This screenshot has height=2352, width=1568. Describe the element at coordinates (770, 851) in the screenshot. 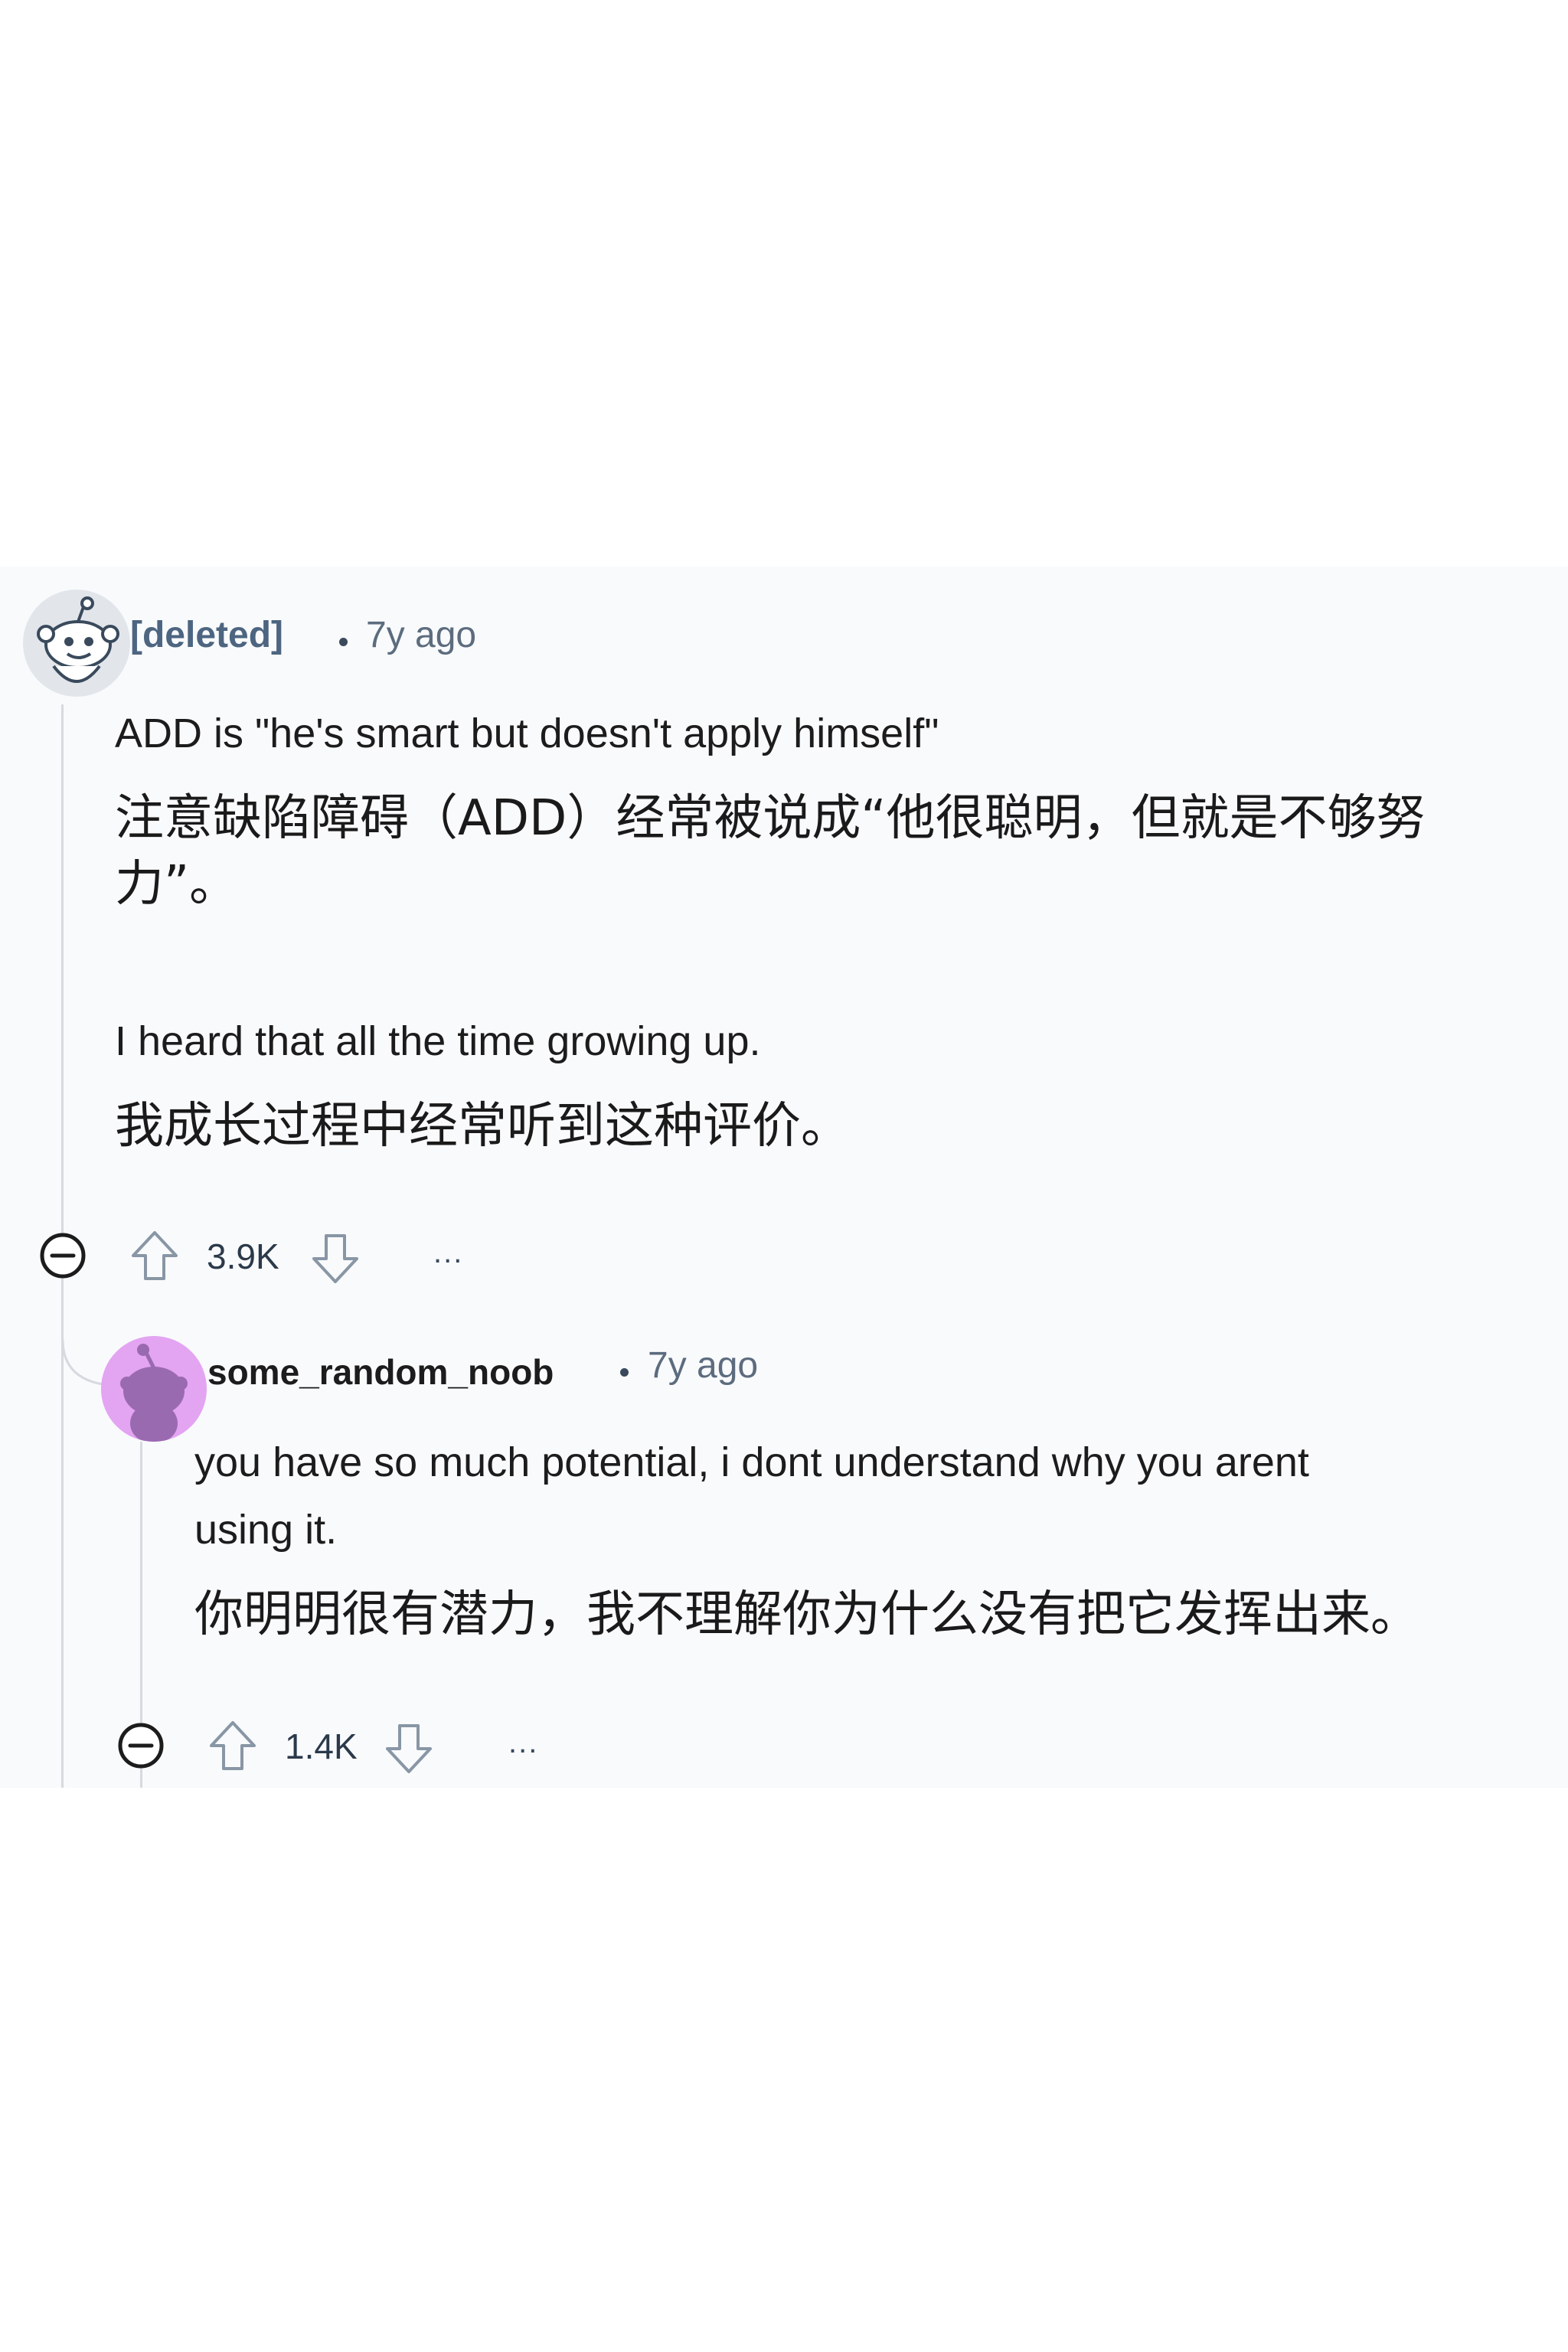

I see `comment-body-chinese: 注意缺陷障碍（ADD）经常被说成“他很聪明，但就是不够努力”。` at that location.